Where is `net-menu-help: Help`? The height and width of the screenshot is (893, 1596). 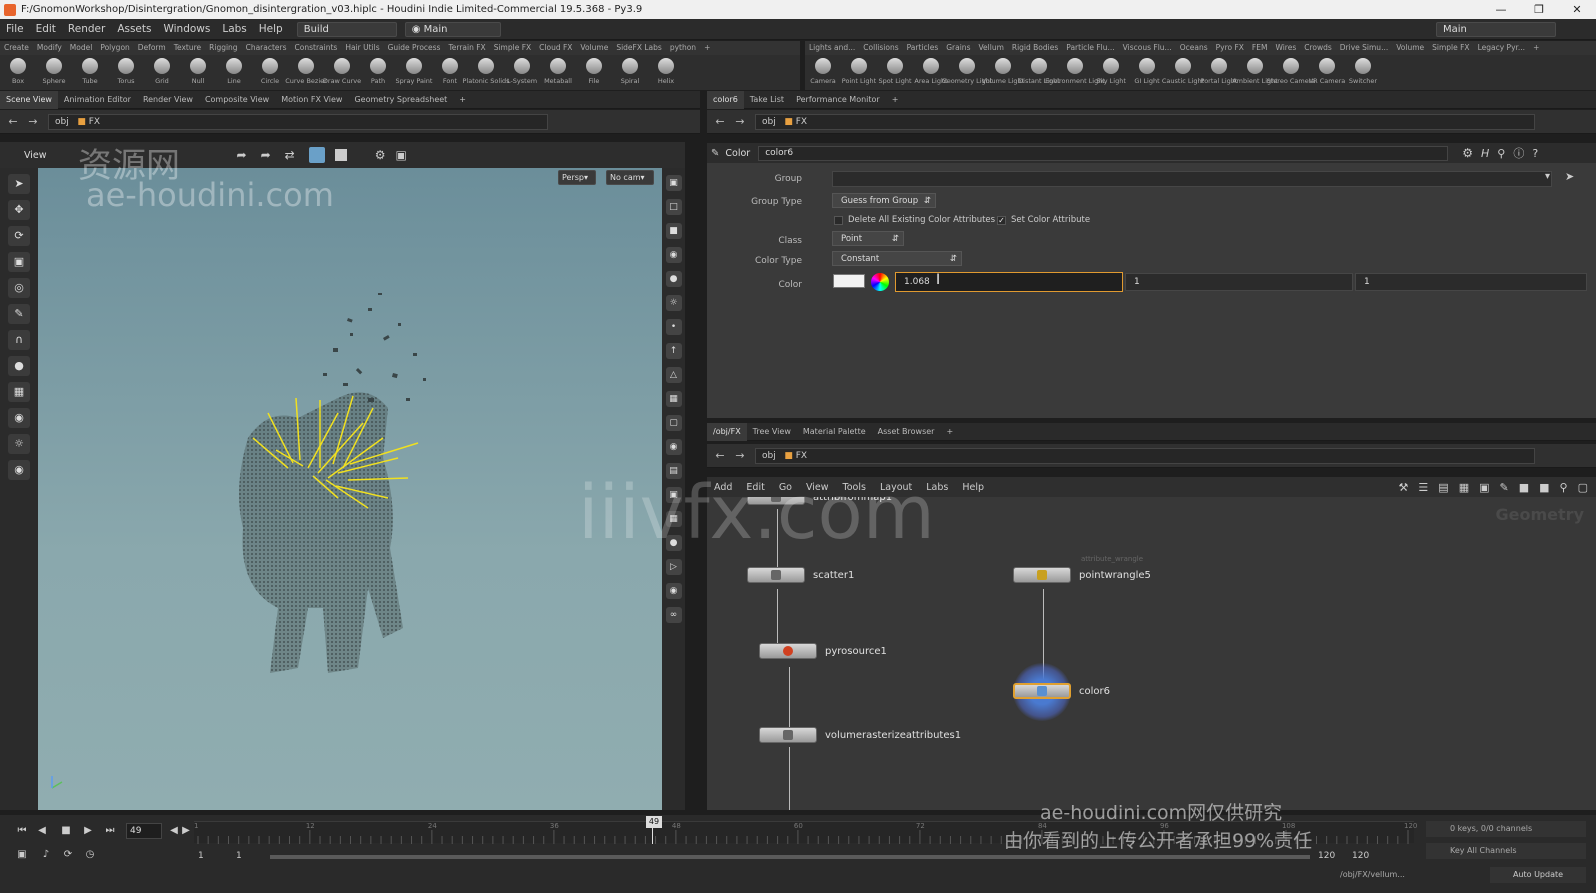
net-menu-help: Help is located at coordinates (973, 487).